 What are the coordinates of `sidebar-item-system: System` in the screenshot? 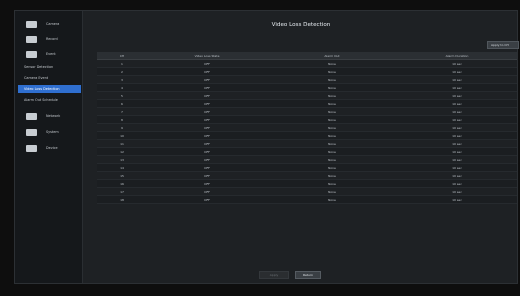 It's located at (49, 132).